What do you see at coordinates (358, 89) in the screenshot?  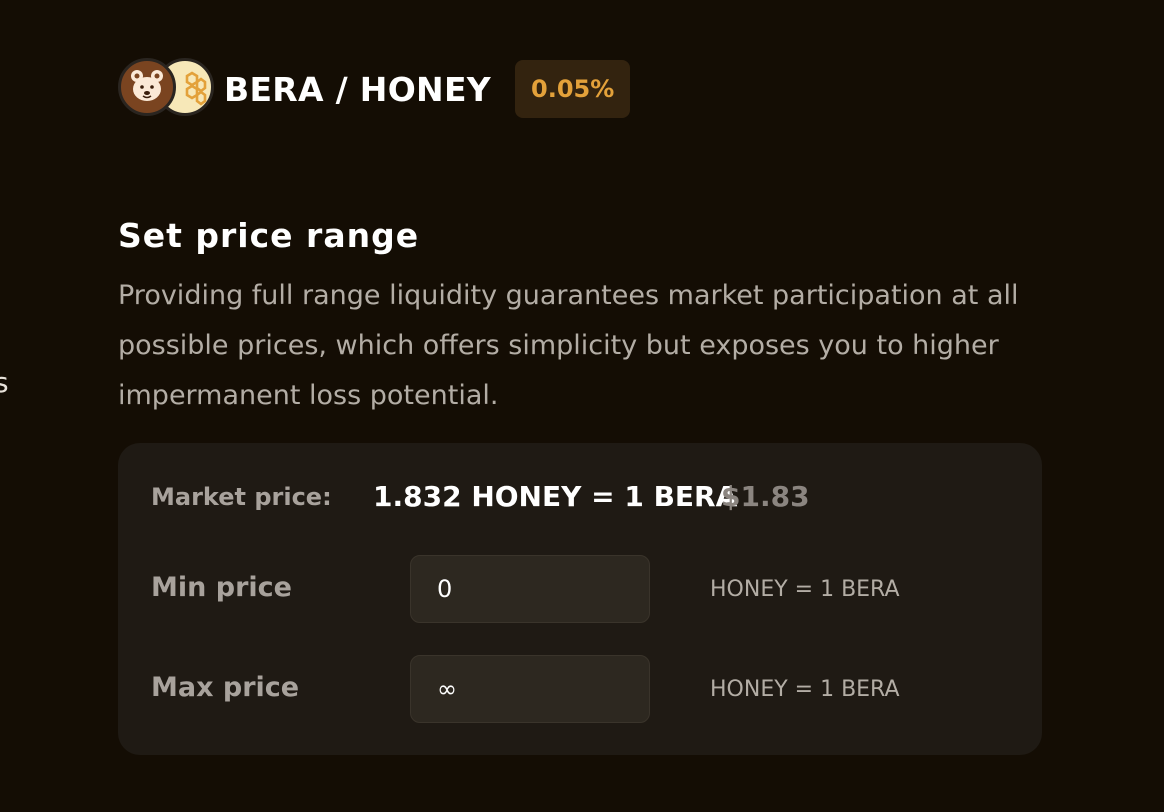 I see `pair-name: BERA / HONEY` at bounding box center [358, 89].